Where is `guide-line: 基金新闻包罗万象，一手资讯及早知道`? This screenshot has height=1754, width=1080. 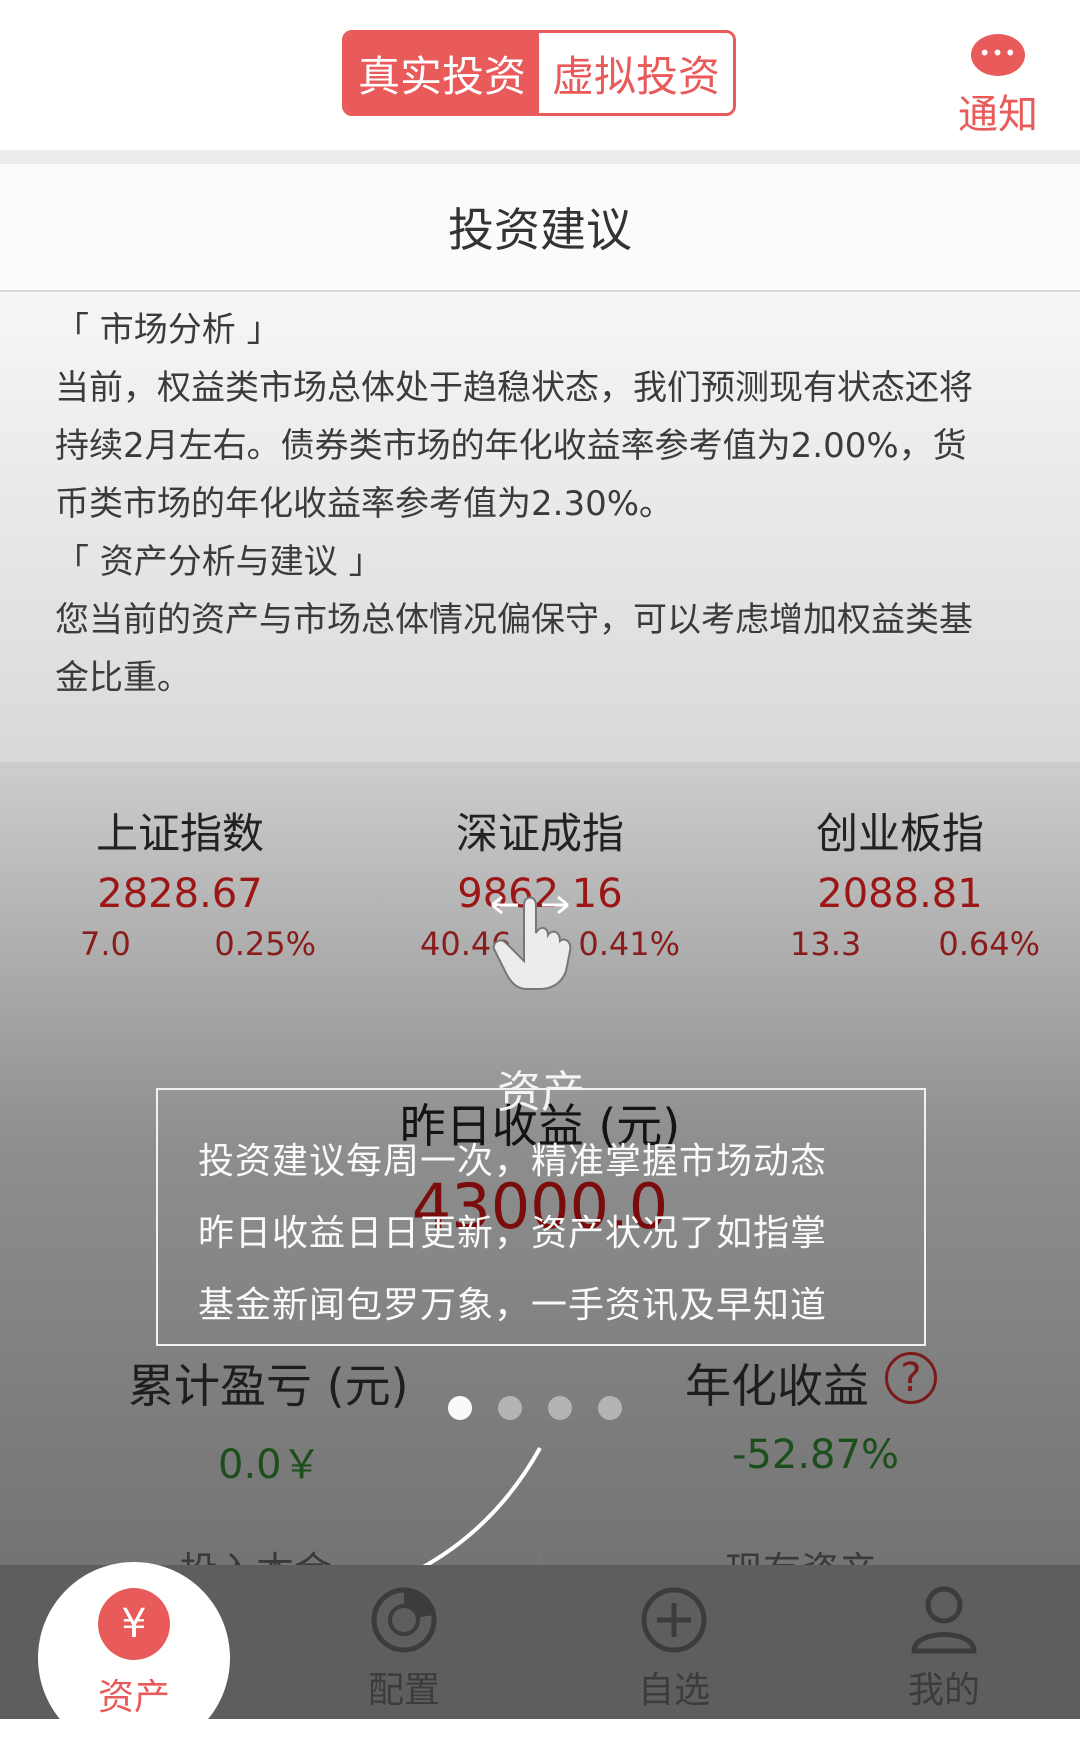 guide-line: 基金新闻包罗万象，一手资讯及早知道 is located at coordinates (513, 1305).